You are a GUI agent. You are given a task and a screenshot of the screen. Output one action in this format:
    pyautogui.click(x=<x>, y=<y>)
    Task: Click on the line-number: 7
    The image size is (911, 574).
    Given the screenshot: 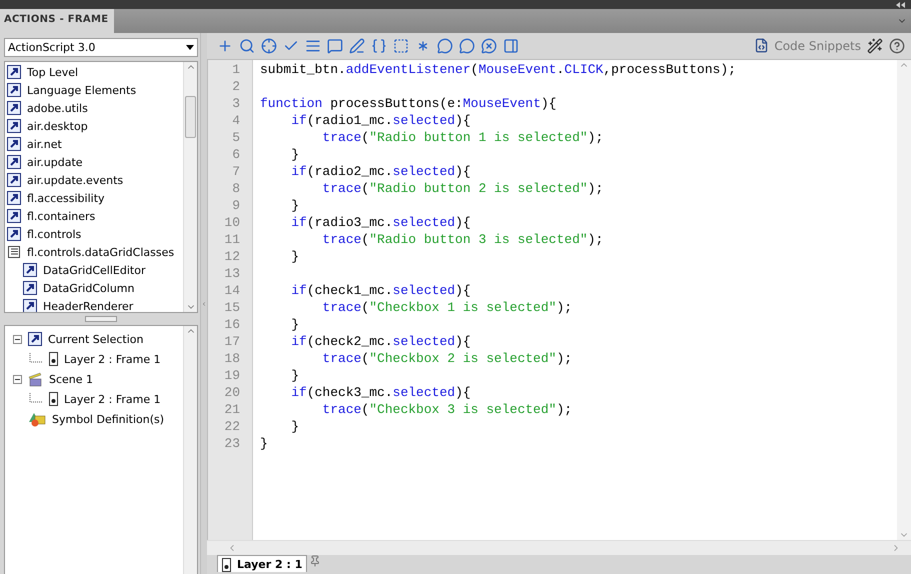 What is the action you would take?
    pyautogui.click(x=236, y=171)
    